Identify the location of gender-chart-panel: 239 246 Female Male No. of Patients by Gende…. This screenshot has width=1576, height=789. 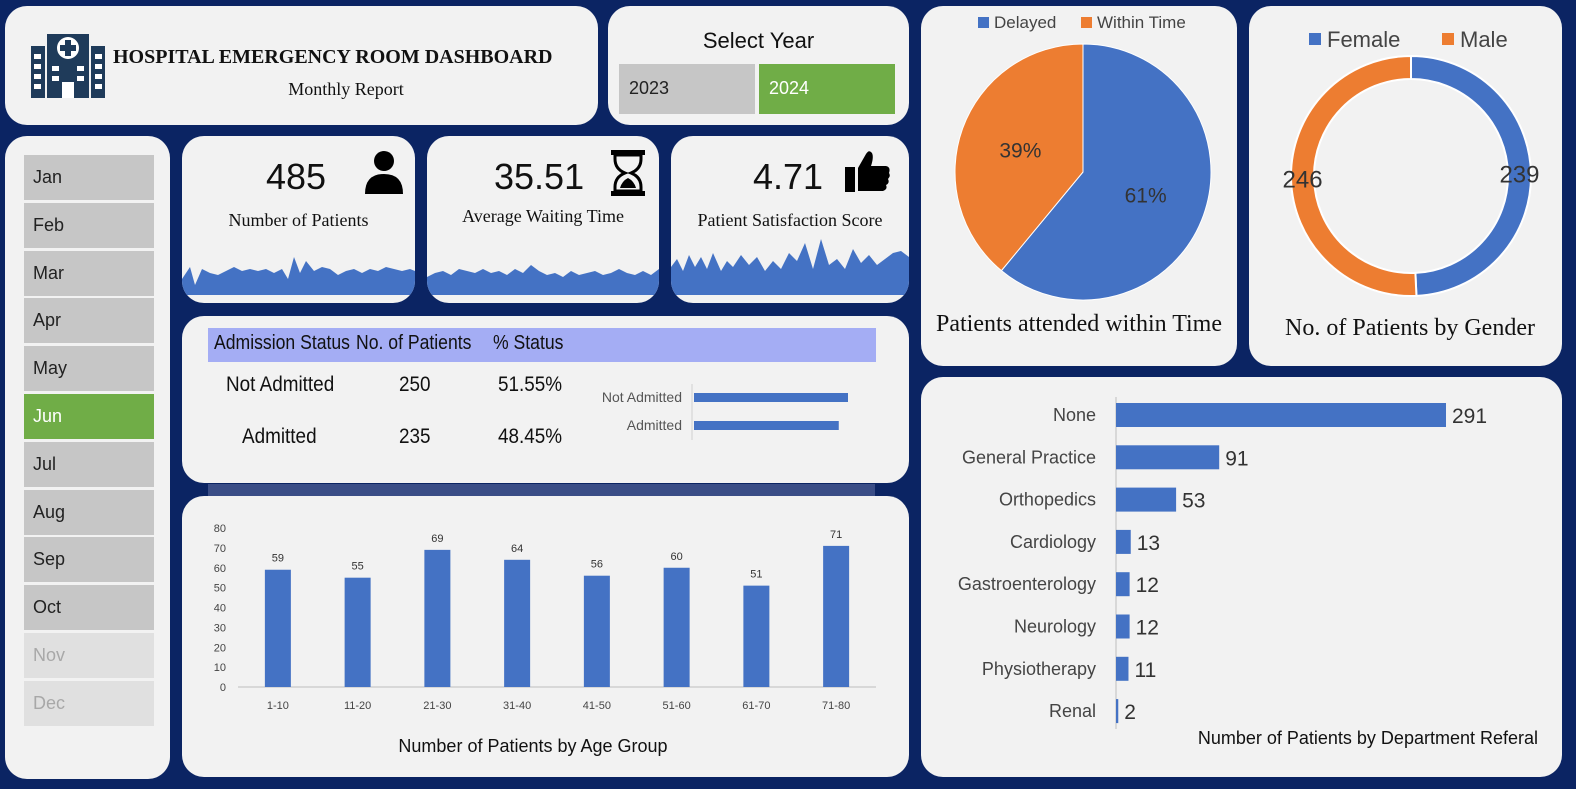
(1405, 186).